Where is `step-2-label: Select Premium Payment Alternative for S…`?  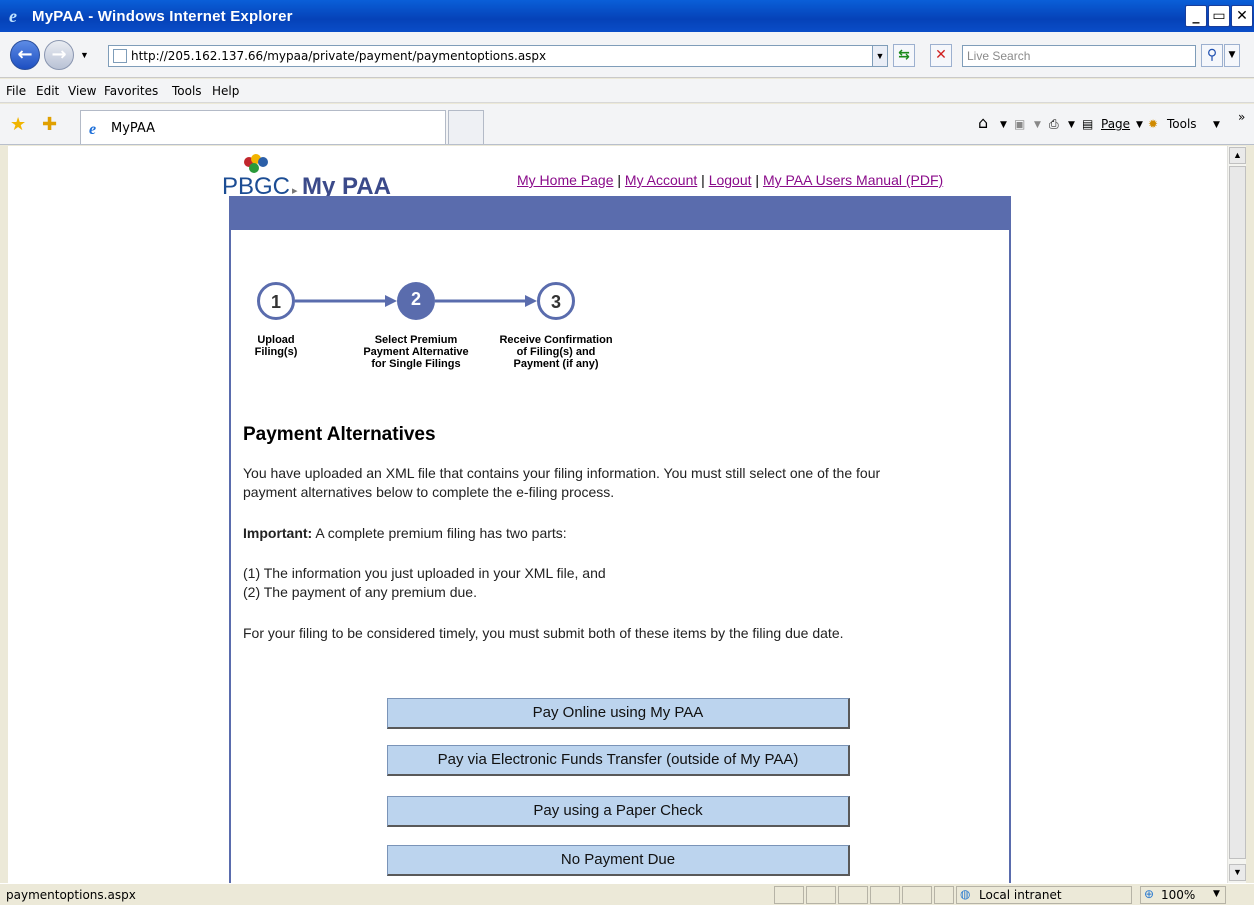
step-2-label: Select Premium Payment Alternative for S… is located at coordinates (416, 352).